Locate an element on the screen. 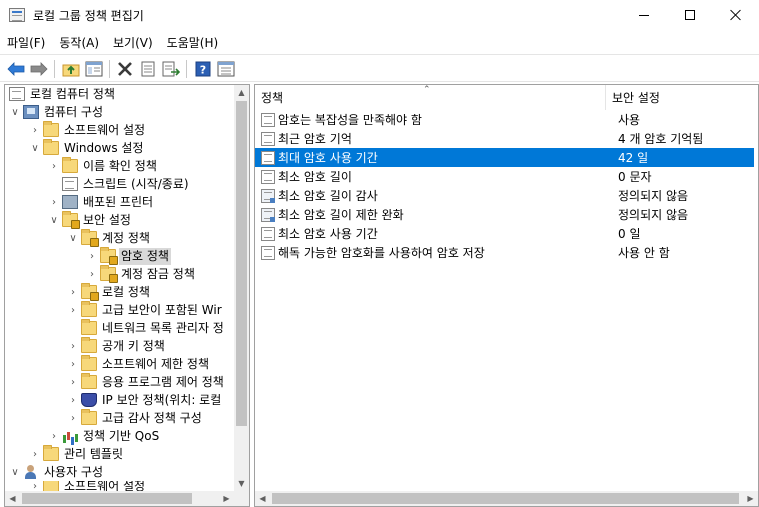 This screenshot has width=759, height=507. tree-item: 로컬 컴퓨터 정책 is located at coordinates (62, 94).